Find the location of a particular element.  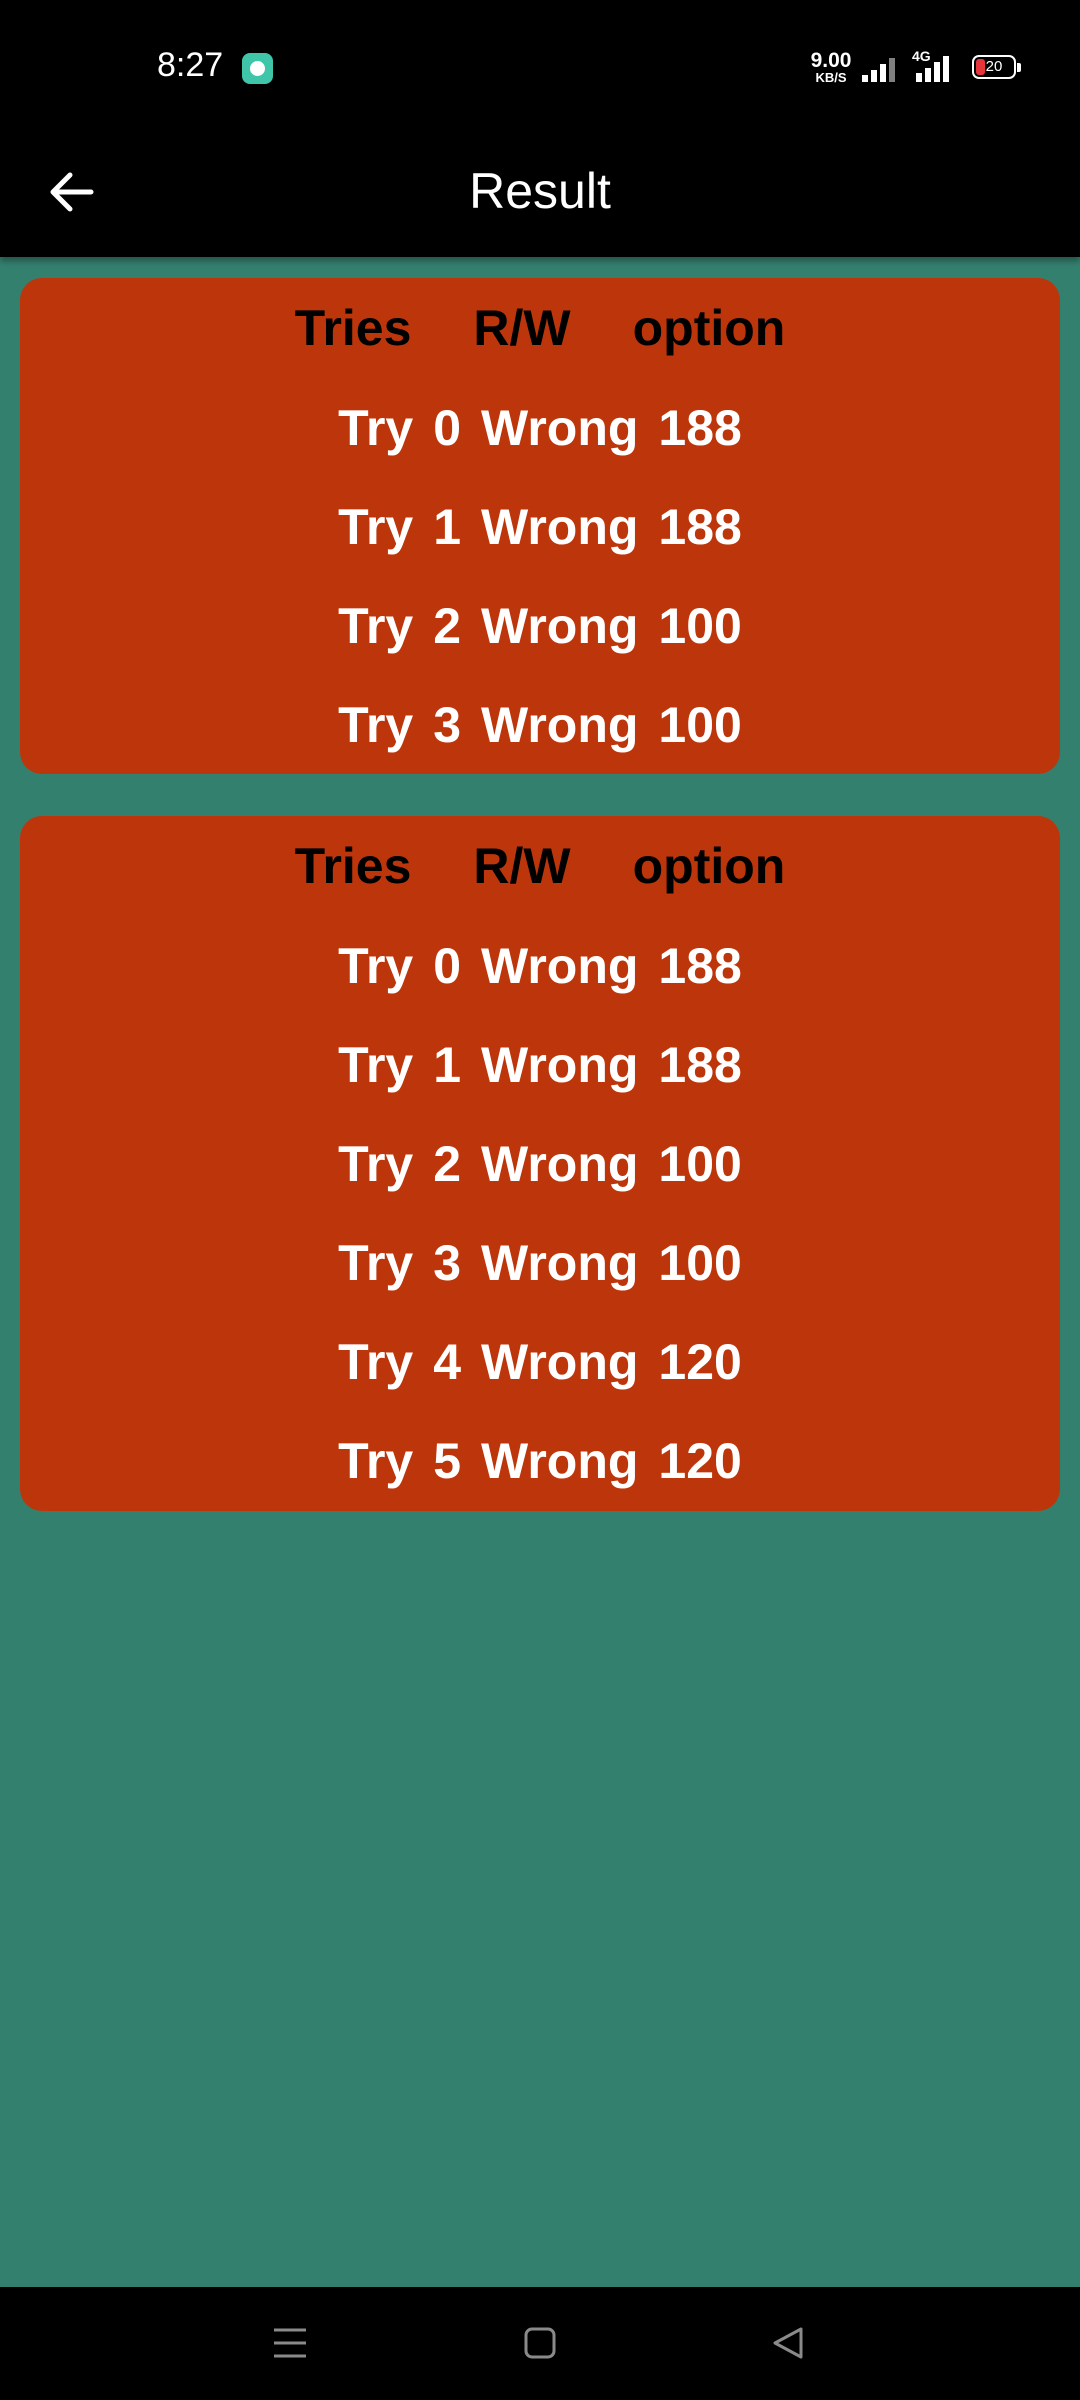

back-triangle-icon is located at coordinates (788, 2343).